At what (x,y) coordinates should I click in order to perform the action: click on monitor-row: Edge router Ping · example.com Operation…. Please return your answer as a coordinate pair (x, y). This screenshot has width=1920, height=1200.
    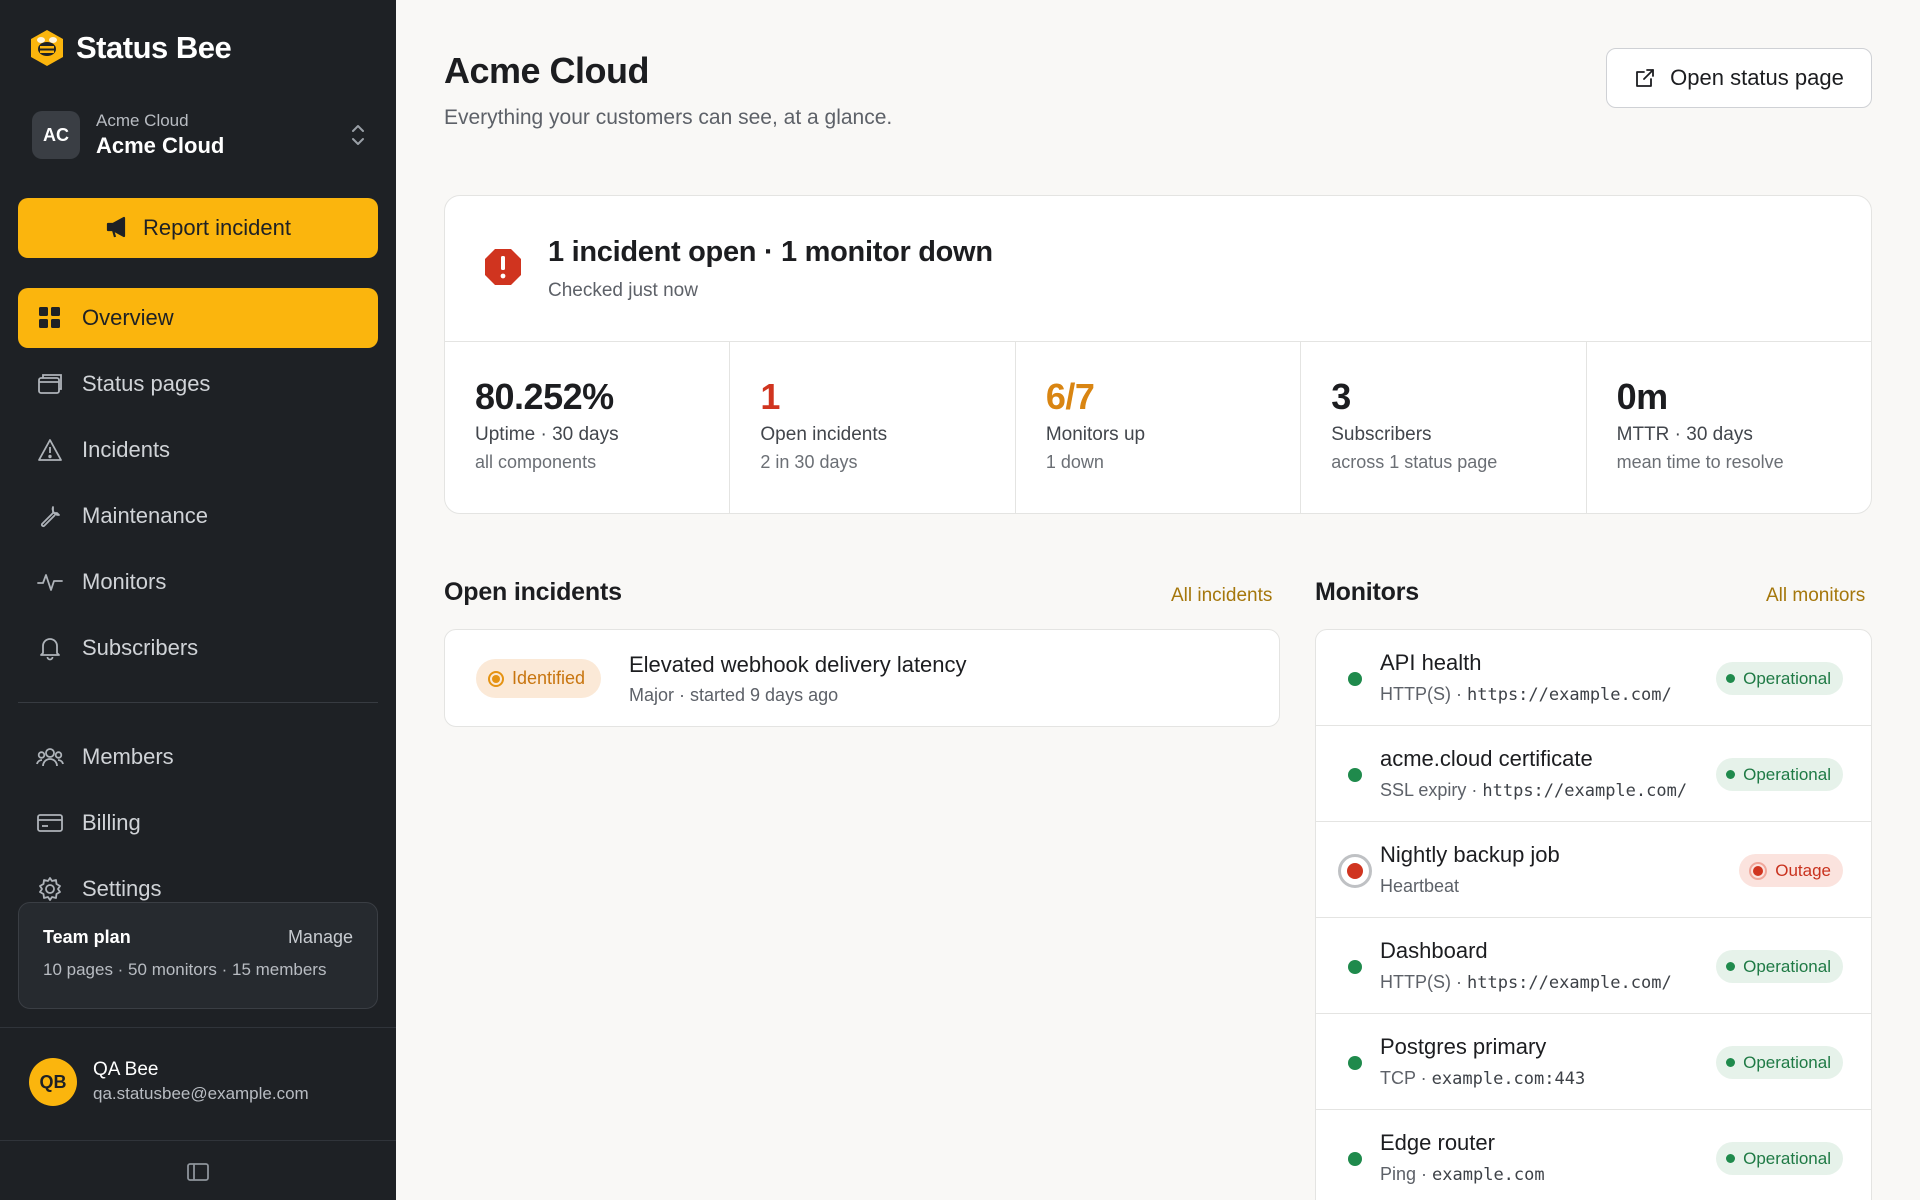
    Looking at the image, I should click on (1593, 1155).